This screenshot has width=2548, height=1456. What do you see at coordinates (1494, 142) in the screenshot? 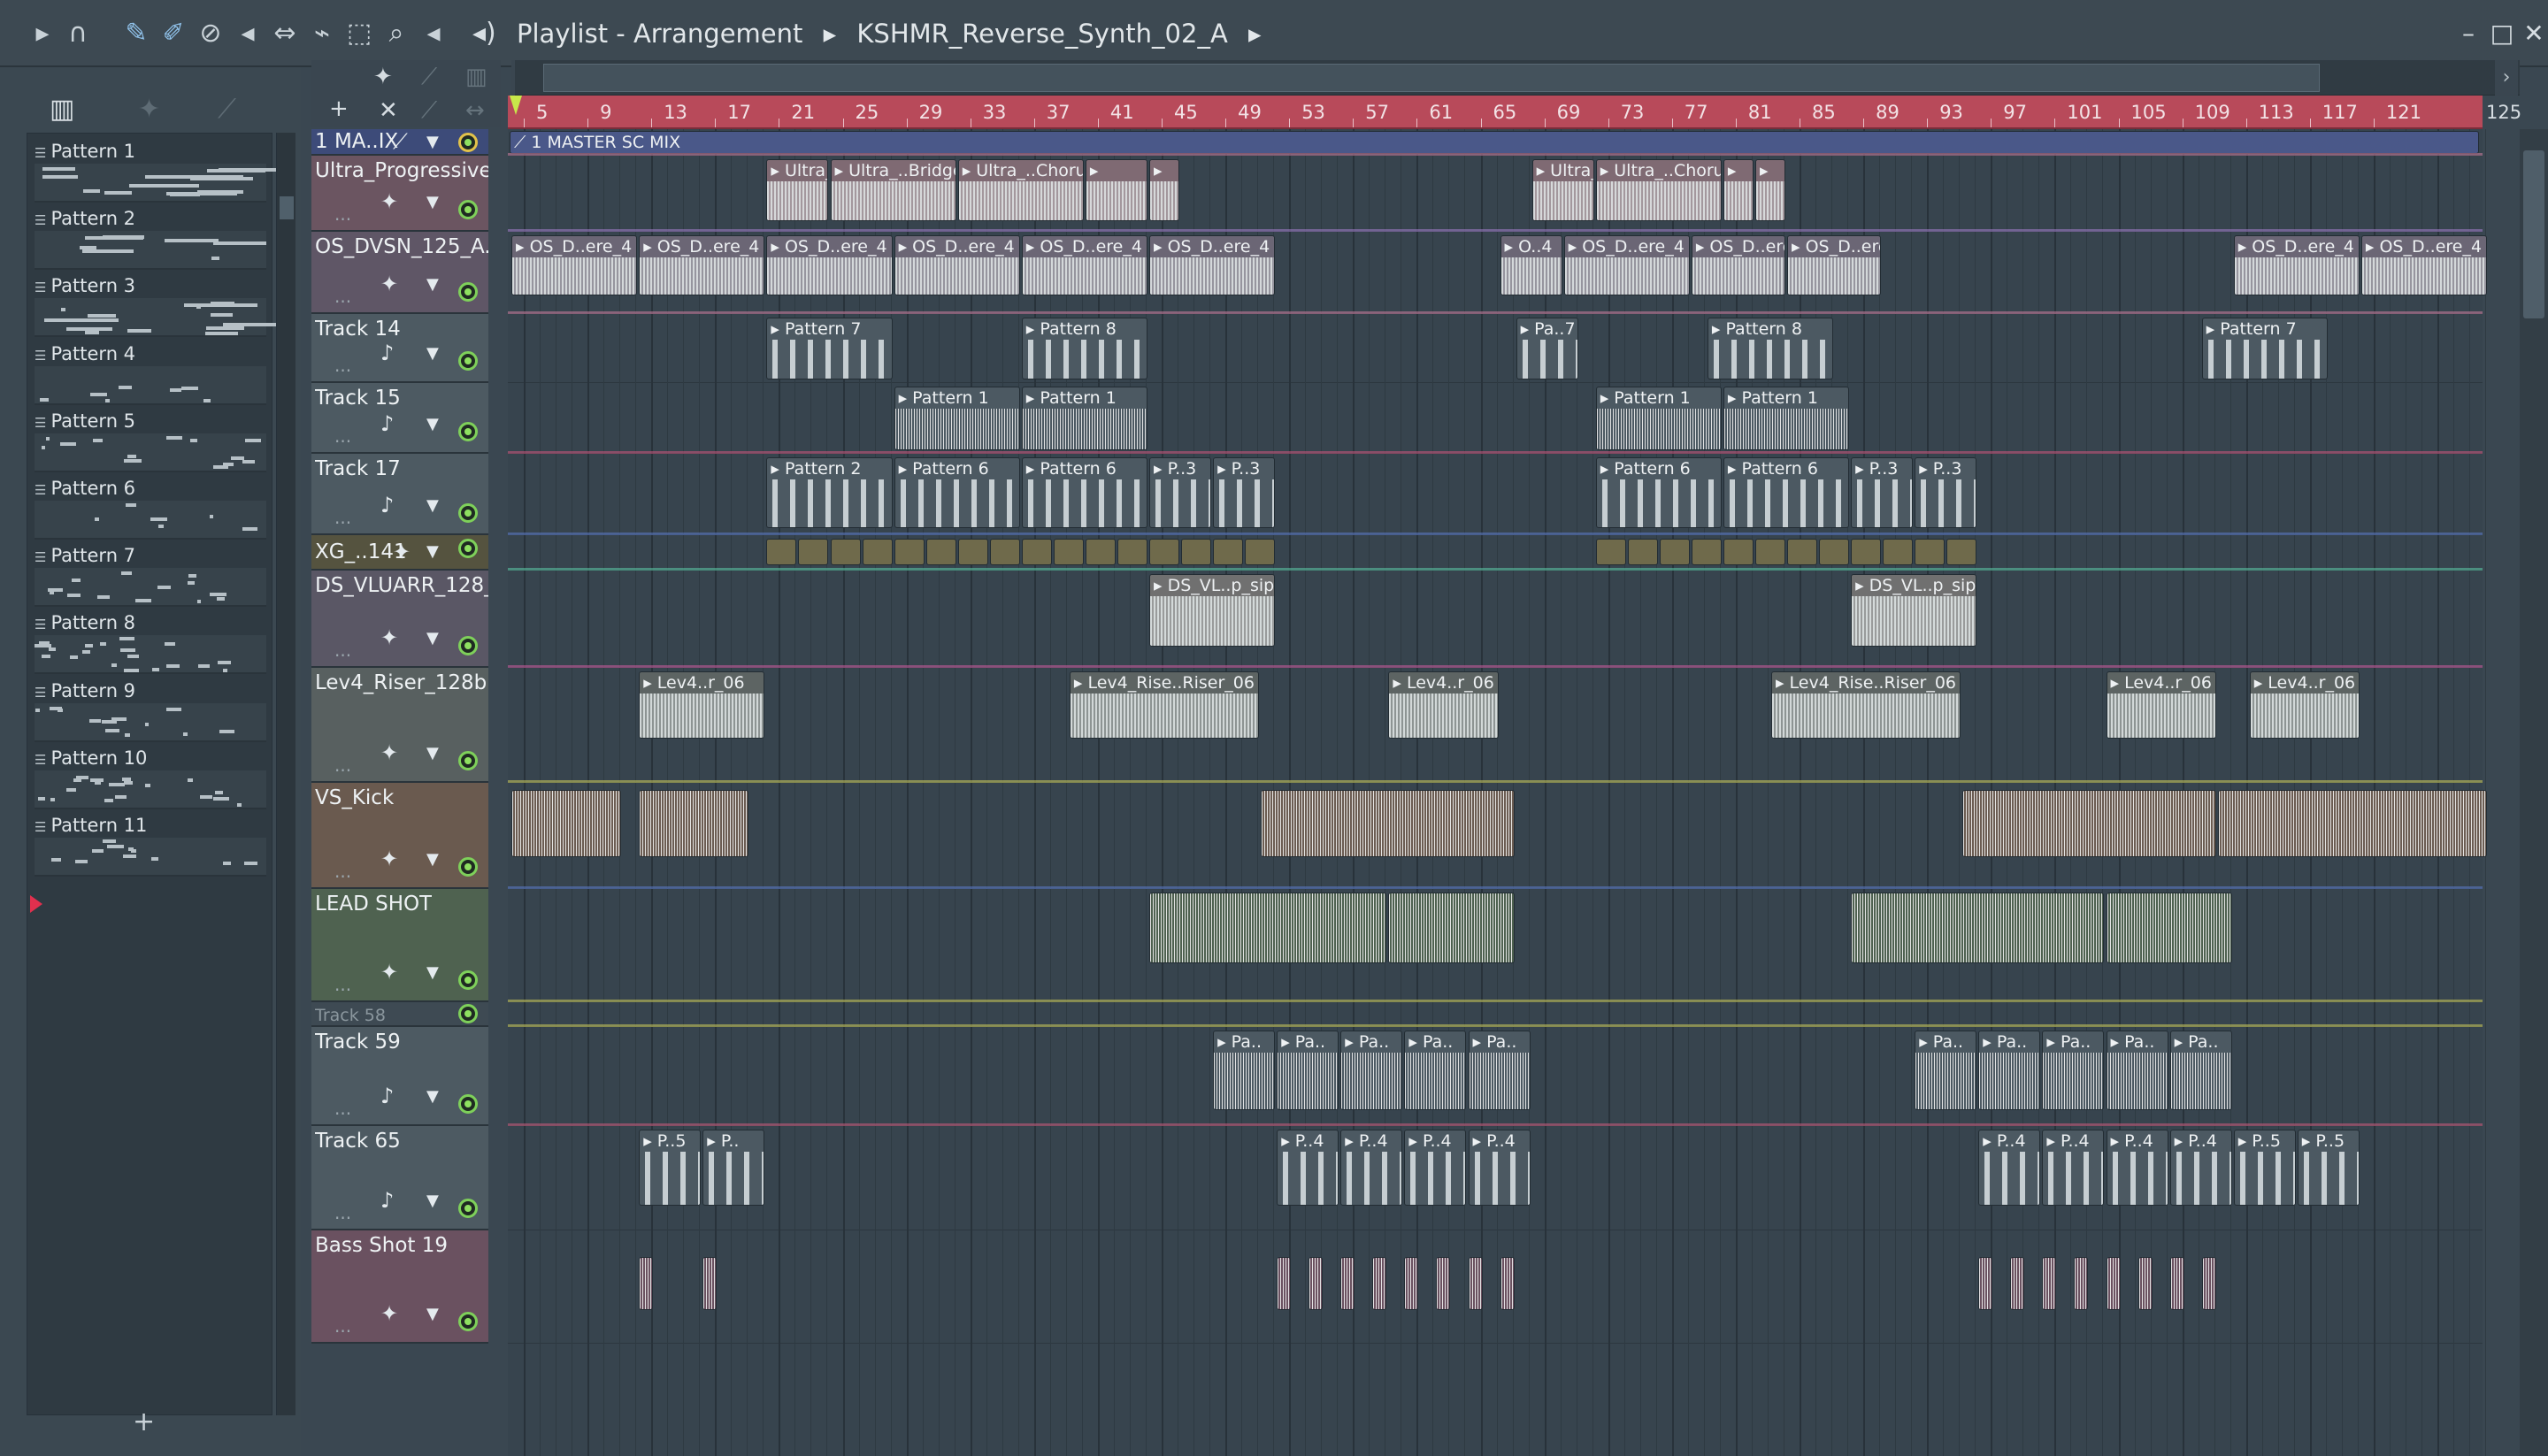
I see `master-automation-clip: ⟋ 1 MASTER SC MIX` at bounding box center [1494, 142].